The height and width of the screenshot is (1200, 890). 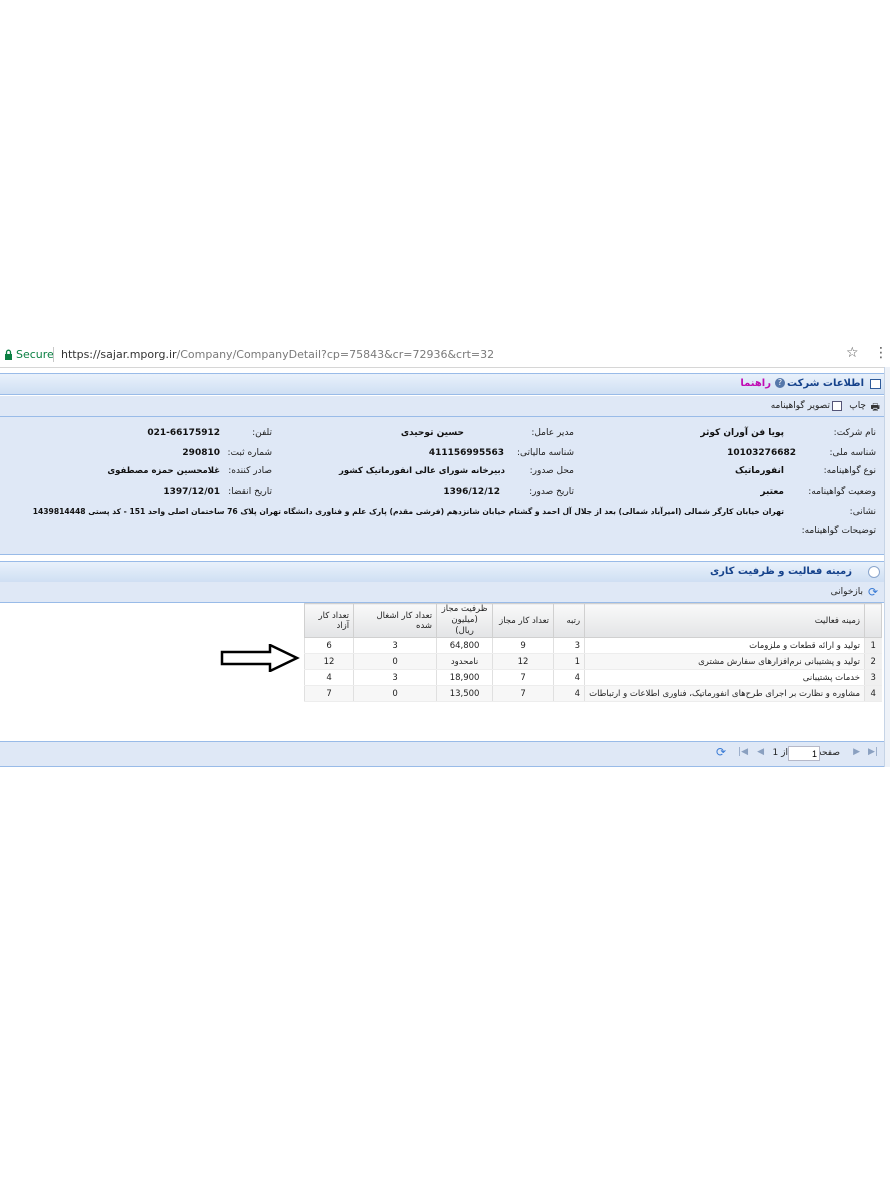 I want to click on free-jobs-cell: 6, so click(x=329, y=645).